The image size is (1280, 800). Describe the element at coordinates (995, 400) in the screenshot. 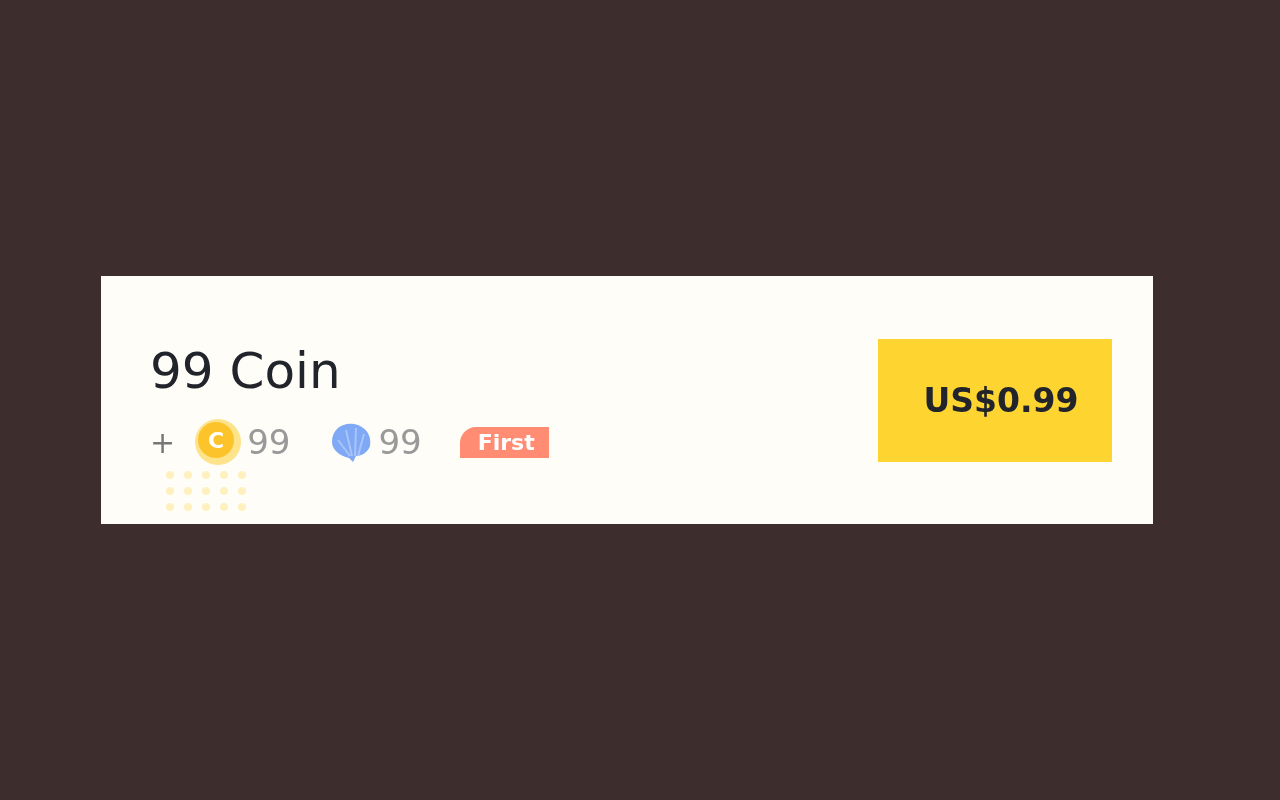

I see `price-button: US$0.99` at that location.